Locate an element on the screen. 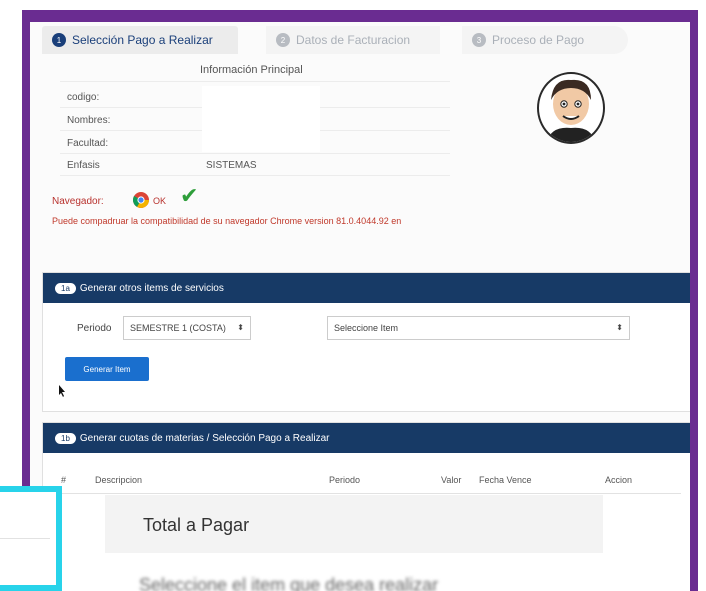 This screenshot has width=706, height=591. tab-proceso-pago: 3 Proceso de Pago is located at coordinates (545, 40).